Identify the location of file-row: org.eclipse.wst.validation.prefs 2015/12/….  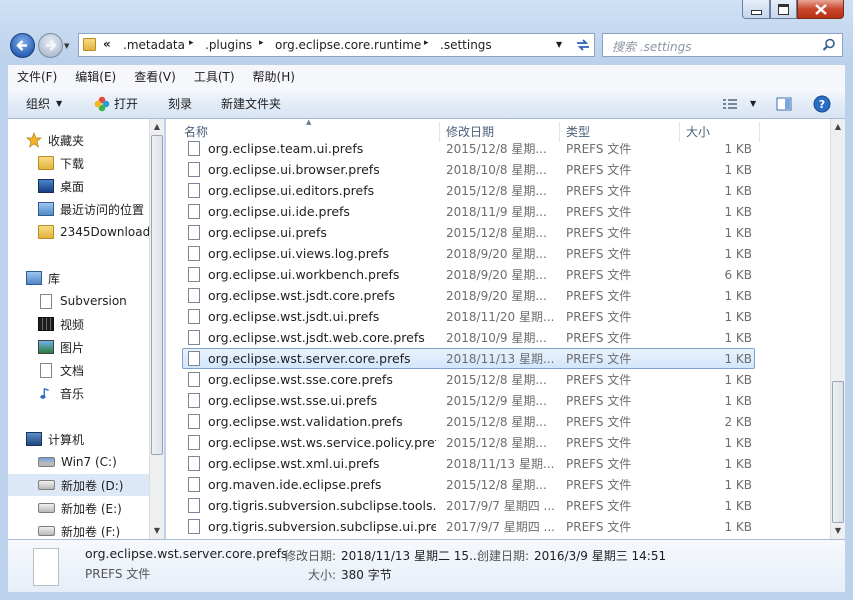
(498, 421).